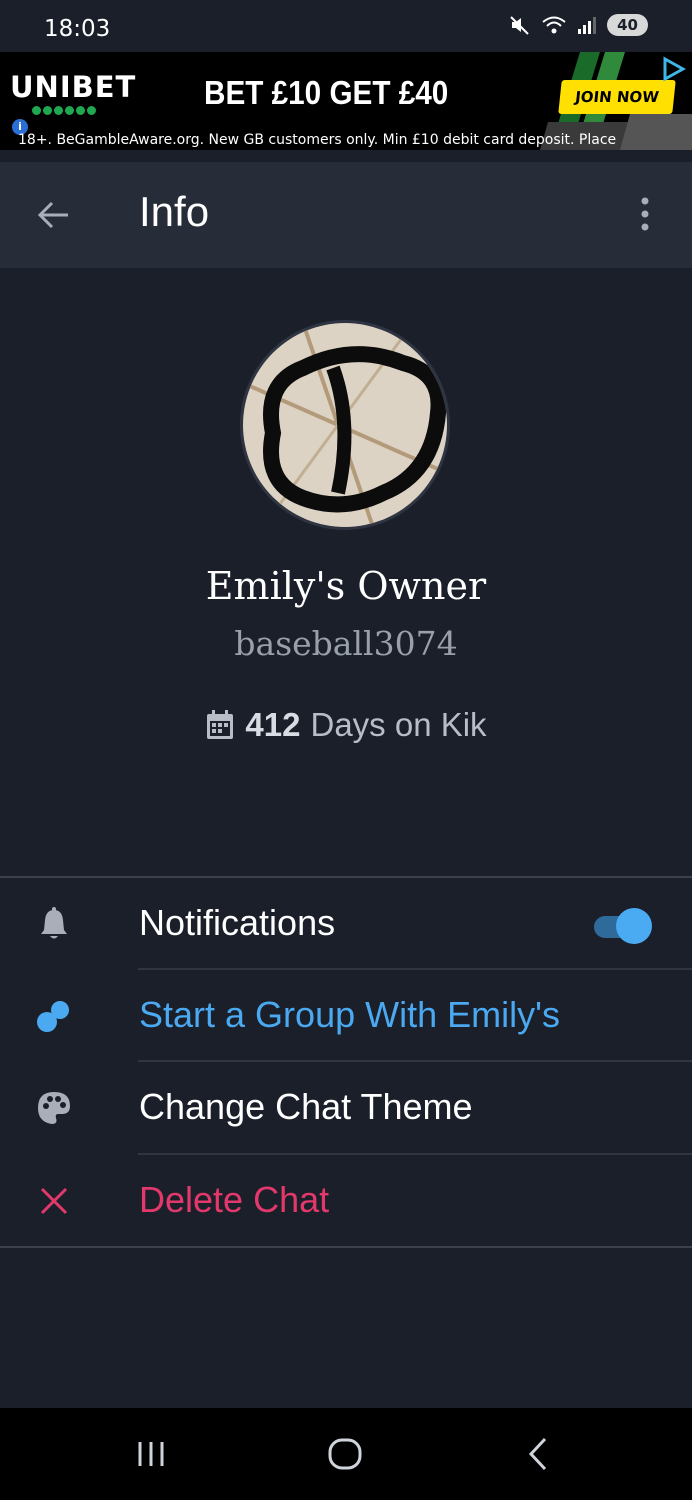 The height and width of the screenshot is (1500, 692). Describe the element at coordinates (237, 922) in the screenshot. I see `notifications-label: Notifications` at that location.